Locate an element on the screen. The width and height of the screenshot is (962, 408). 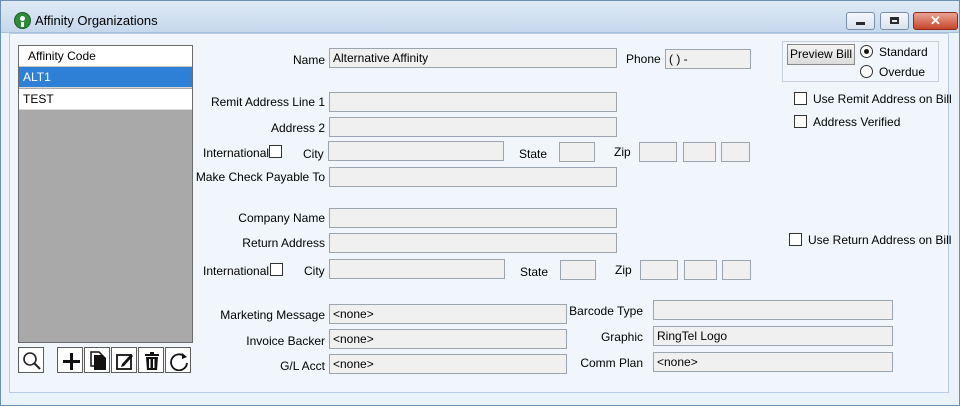
name-field: Alternative Affinity is located at coordinates (473, 58).